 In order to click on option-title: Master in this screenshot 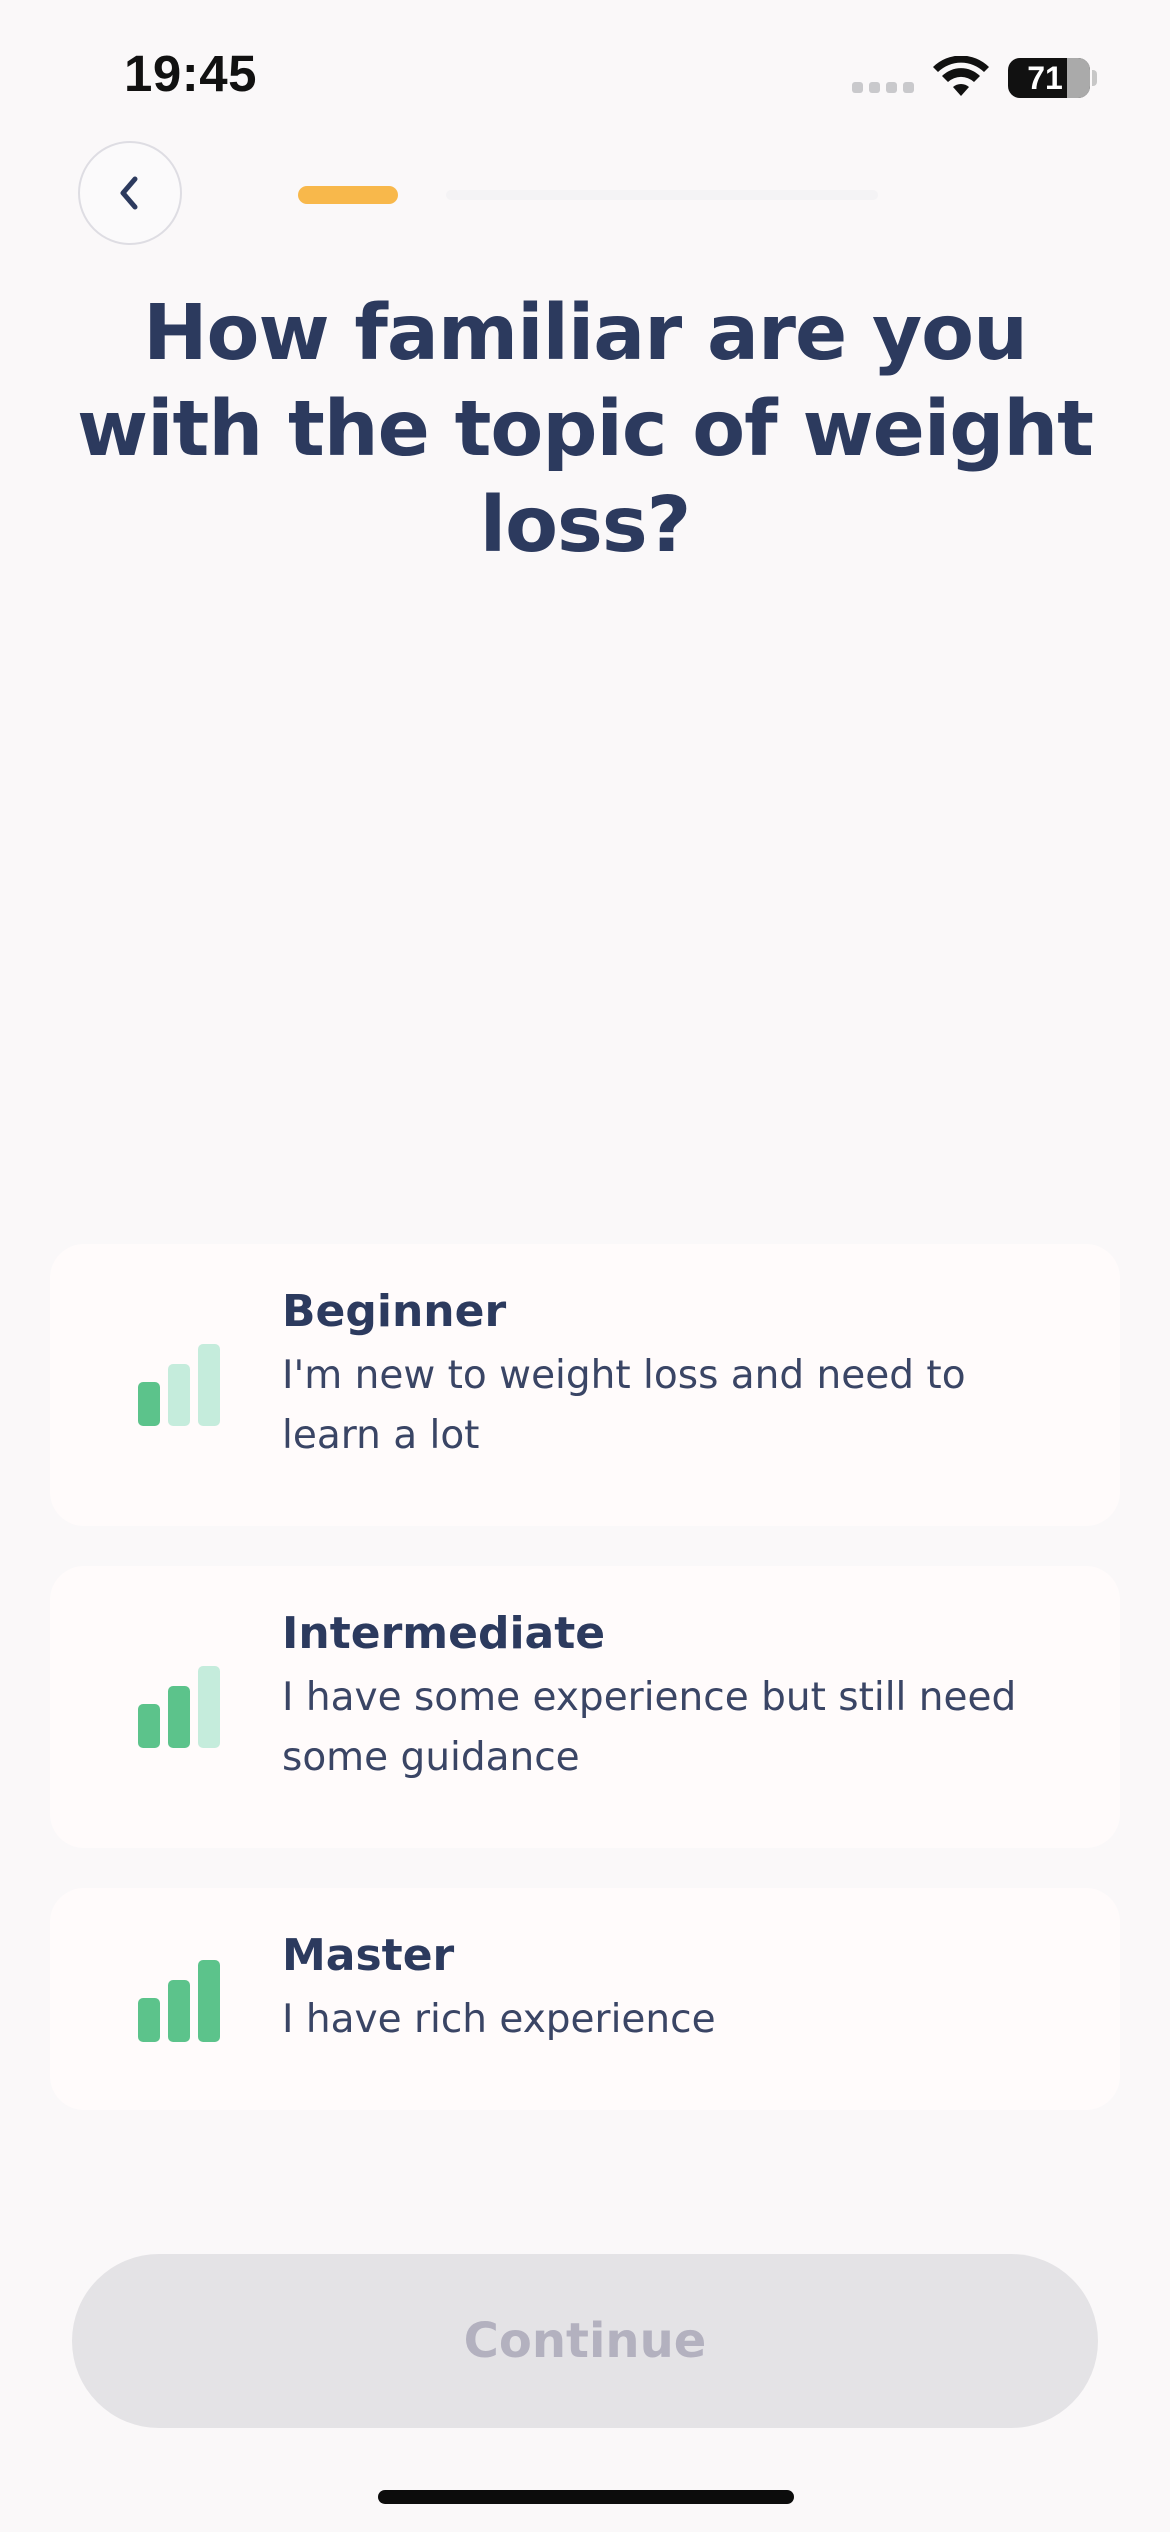, I will do `click(368, 1955)`.